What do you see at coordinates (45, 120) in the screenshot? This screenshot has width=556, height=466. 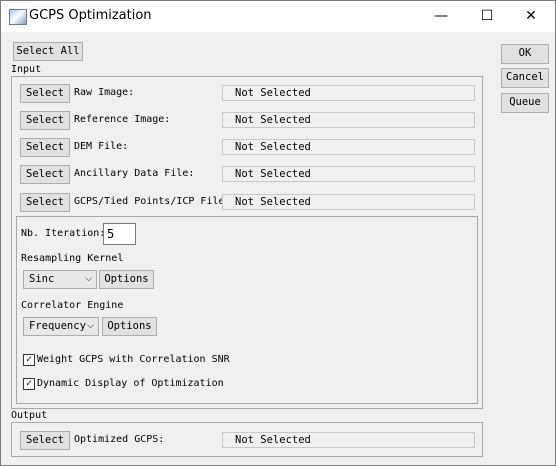 I see `reference-image-select-button: Select` at bounding box center [45, 120].